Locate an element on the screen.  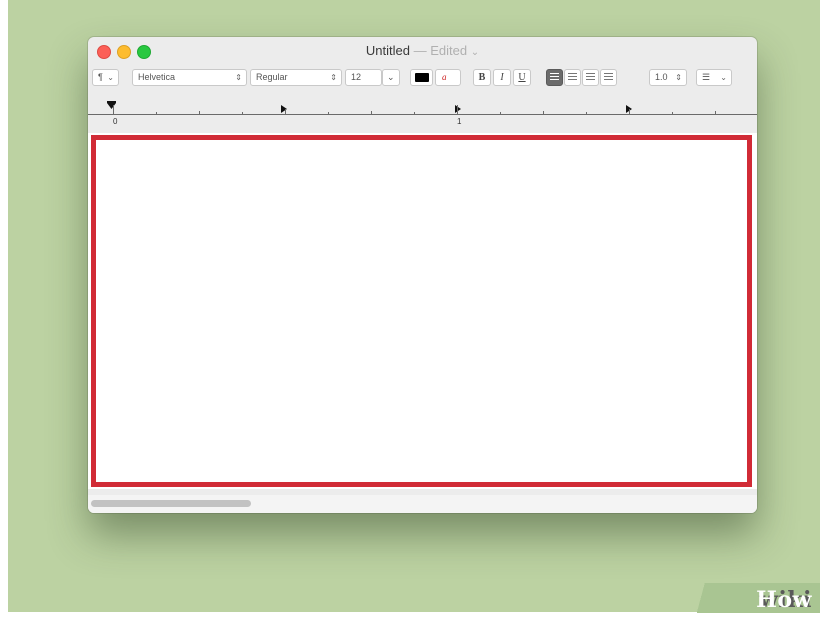
font-style-value: Regular is located at coordinates (272, 77).